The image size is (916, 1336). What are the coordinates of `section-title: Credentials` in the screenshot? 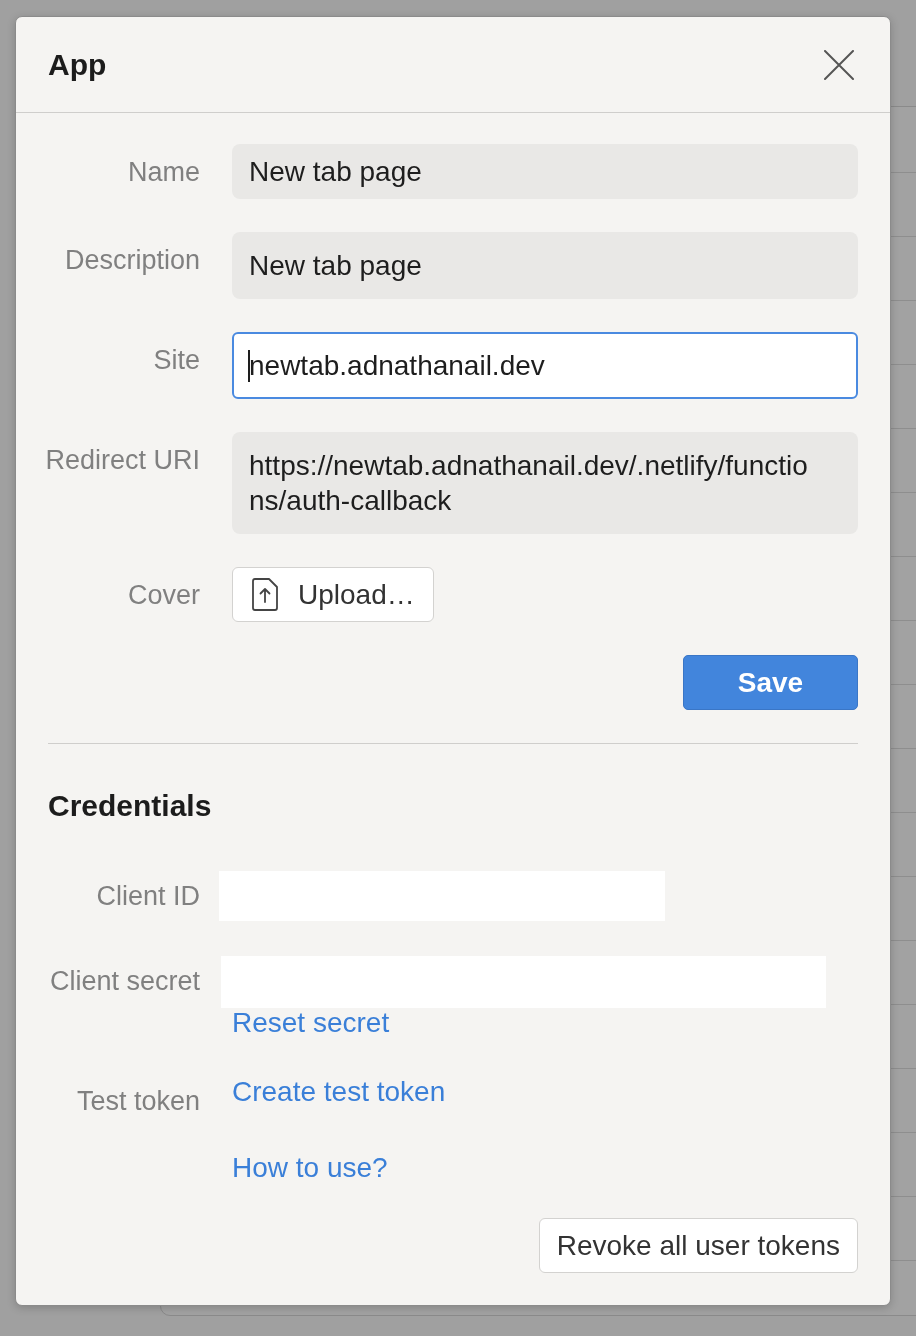 It's located at (130, 806).